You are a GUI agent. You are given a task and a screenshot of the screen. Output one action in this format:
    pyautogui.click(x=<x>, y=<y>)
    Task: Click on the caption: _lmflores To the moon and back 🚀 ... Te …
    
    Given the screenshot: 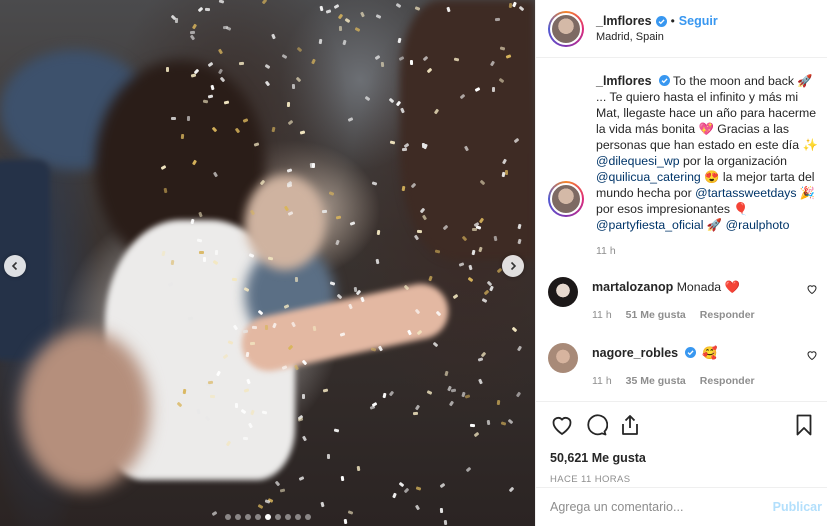 What is the action you would take?
    pyautogui.click(x=683, y=165)
    